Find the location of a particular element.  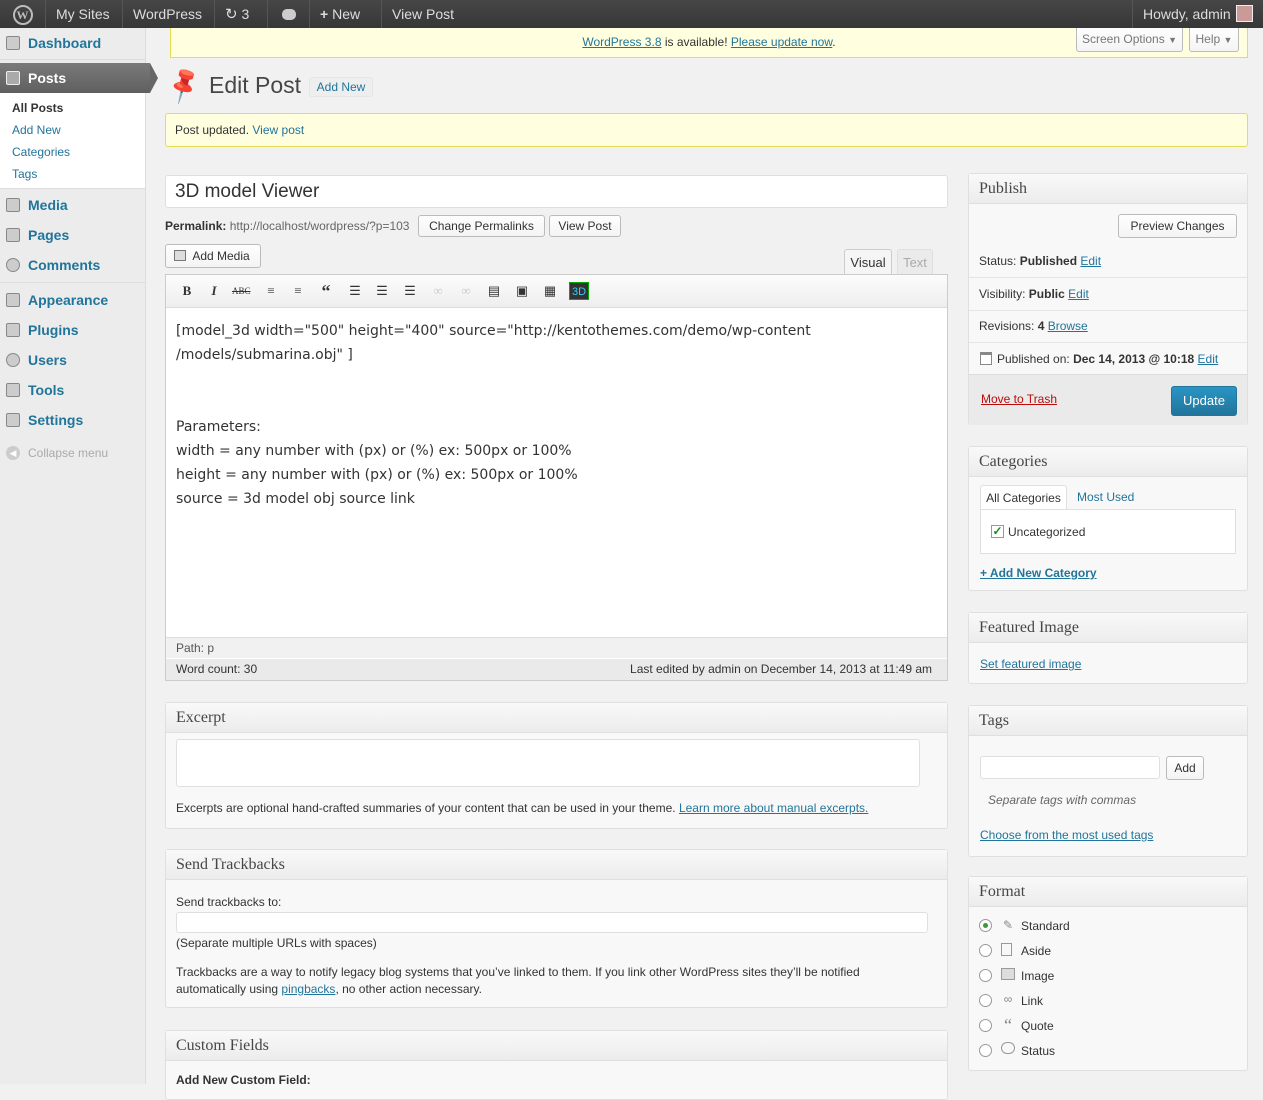

category-checkbox: ✓ is located at coordinates (997, 531).